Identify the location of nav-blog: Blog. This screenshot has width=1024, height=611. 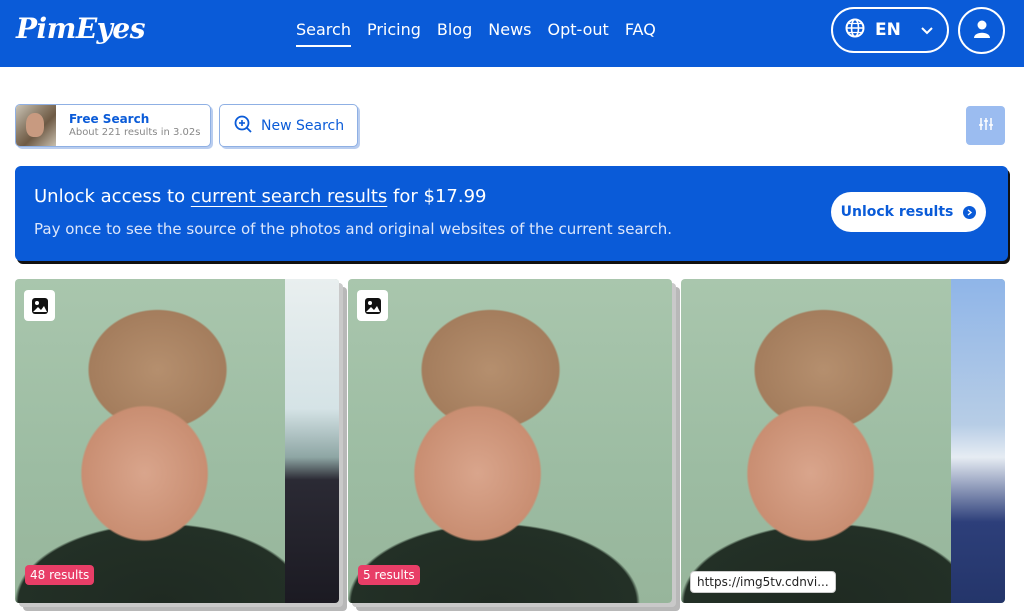
(454, 33).